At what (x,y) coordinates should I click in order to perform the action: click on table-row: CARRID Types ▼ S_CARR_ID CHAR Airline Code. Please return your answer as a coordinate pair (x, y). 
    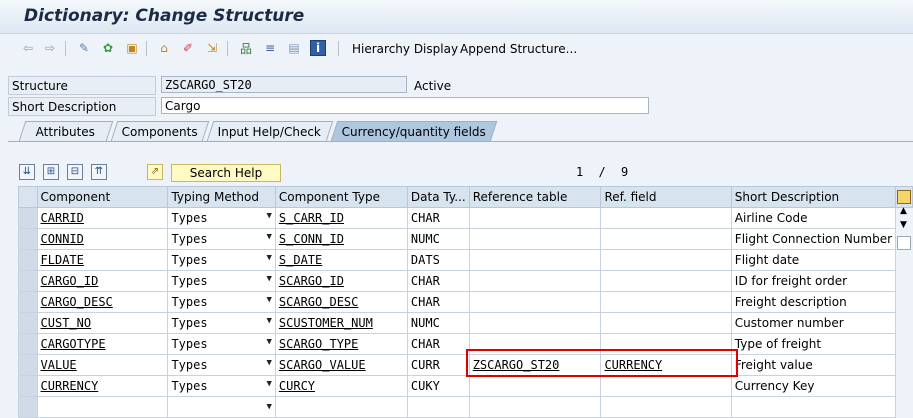
    Looking at the image, I should click on (465, 218).